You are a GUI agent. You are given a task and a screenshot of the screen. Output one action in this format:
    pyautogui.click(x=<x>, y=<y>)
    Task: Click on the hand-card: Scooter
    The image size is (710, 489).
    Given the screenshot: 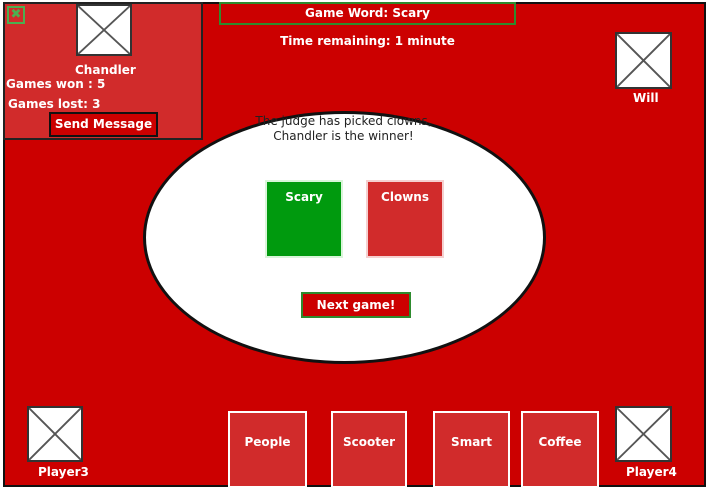 What is the action you would take?
    pyautogui.click(x=369, y=449)
    